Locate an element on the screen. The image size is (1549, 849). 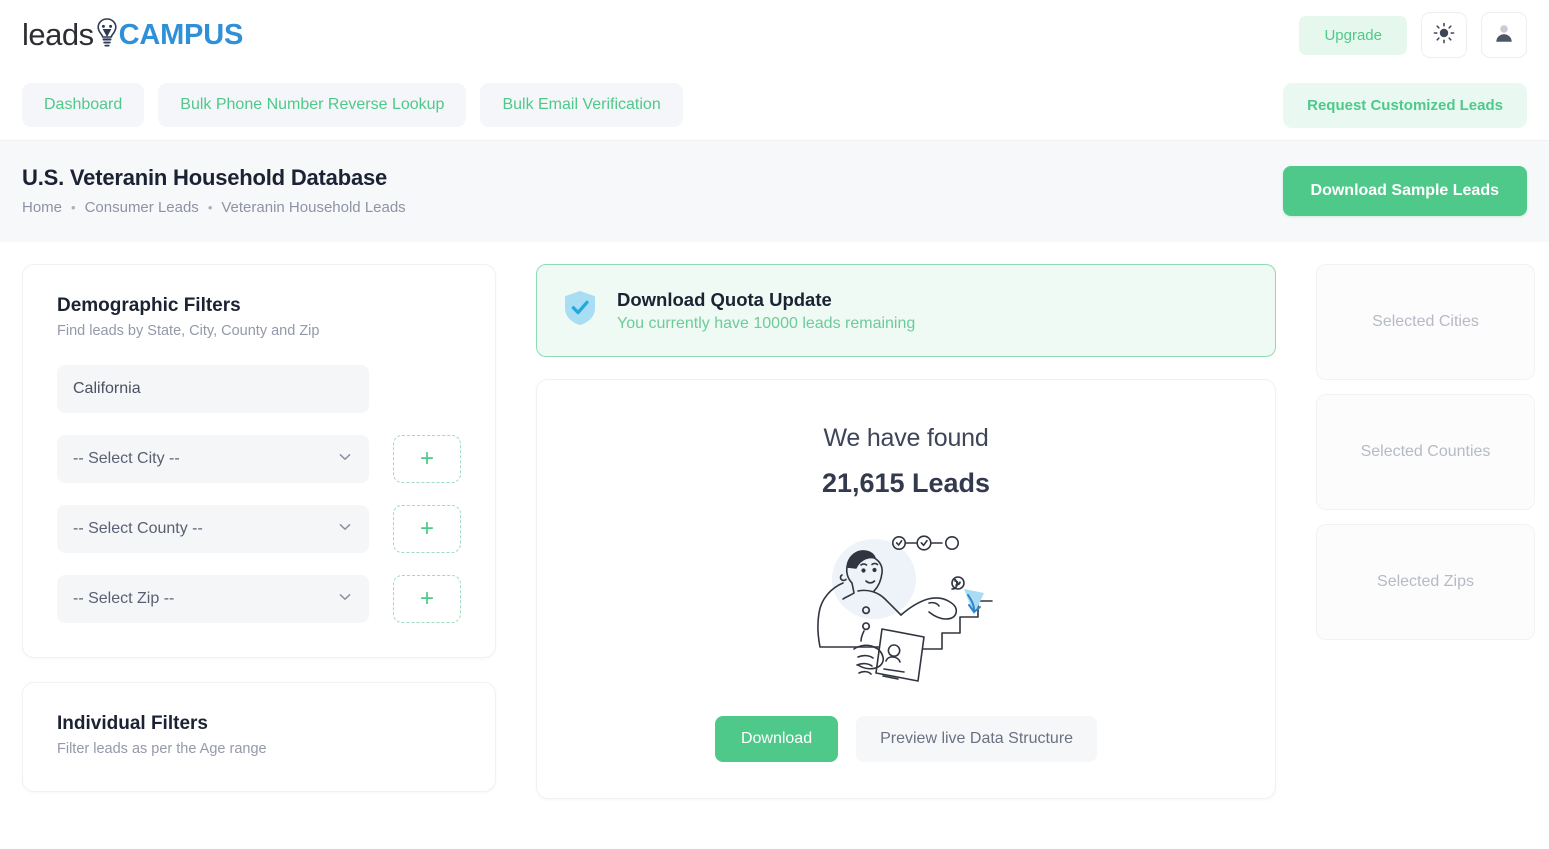
selected-counties-placeholder: Selected Counties is located at coordinates (1425, 451).